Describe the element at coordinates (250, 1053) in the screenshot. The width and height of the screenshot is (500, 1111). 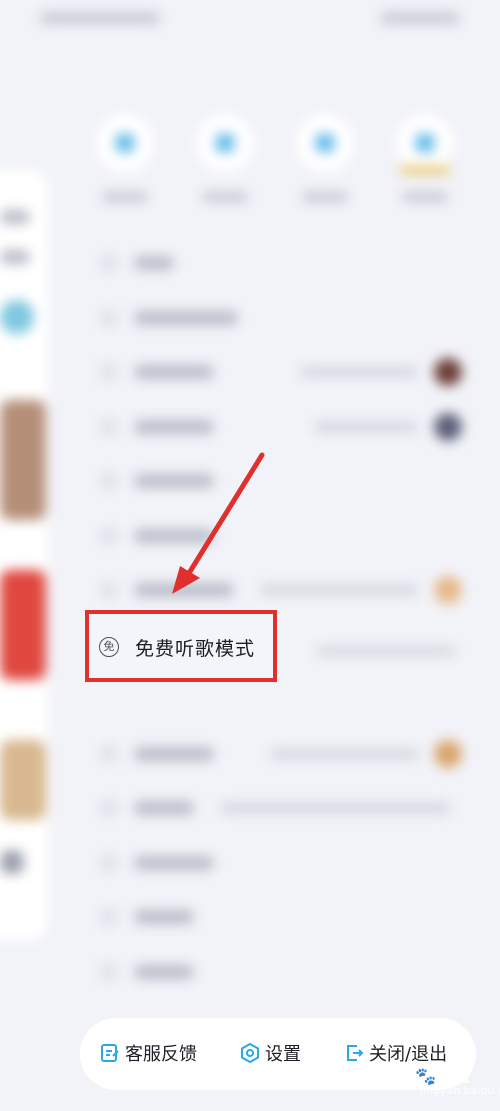
I see `settings-icon` at that location.